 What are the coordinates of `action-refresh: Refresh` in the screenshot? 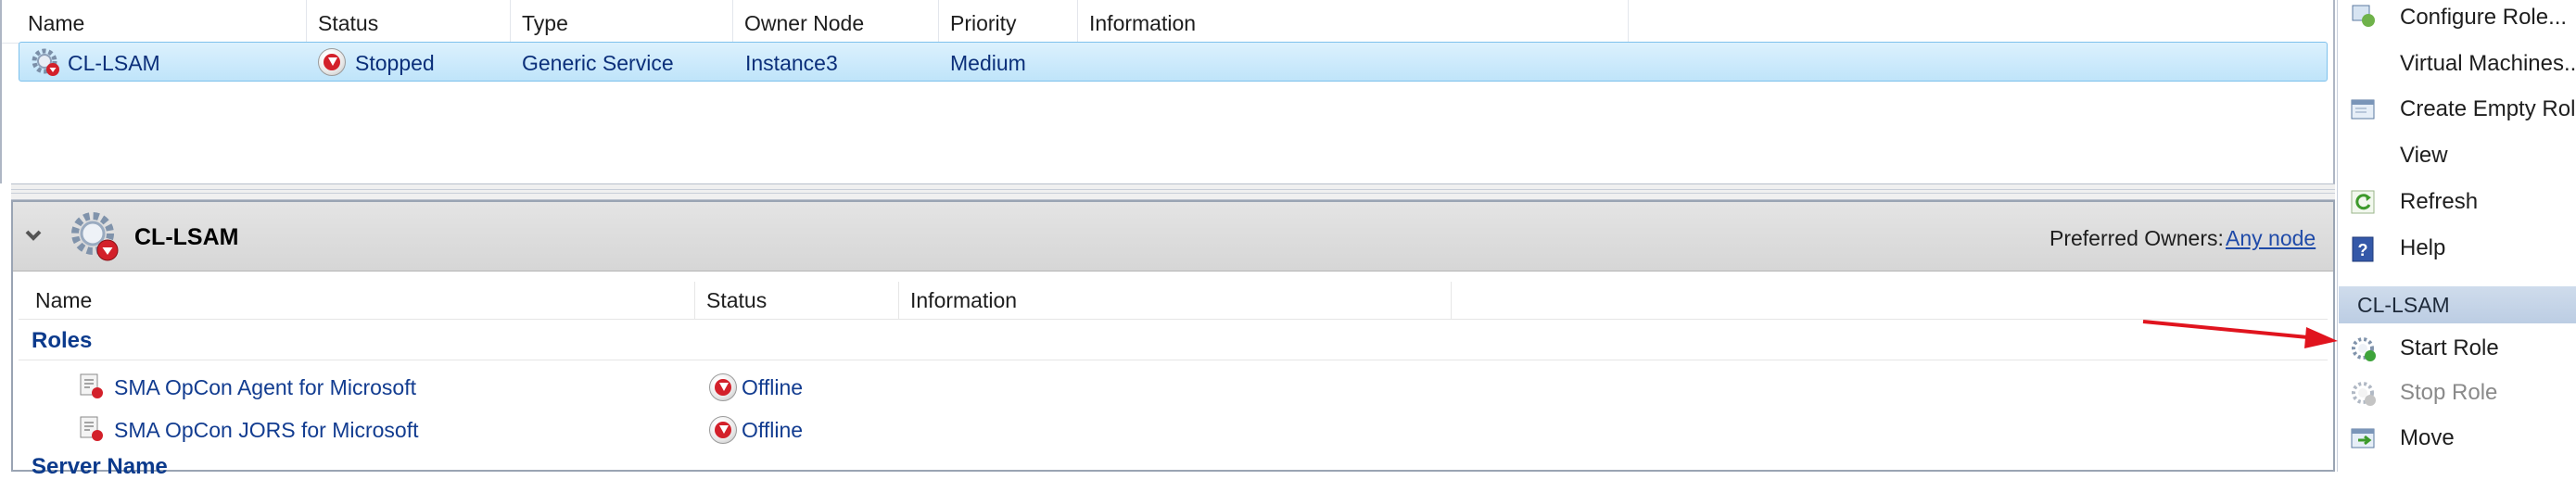 It's located at (2456, 206).